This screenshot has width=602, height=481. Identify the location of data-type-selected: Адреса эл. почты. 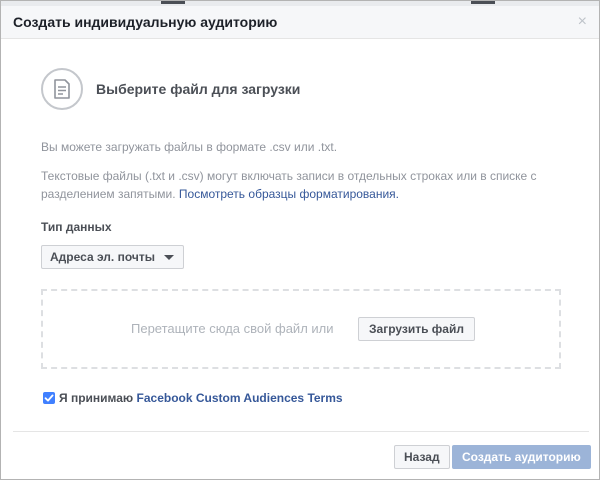
(102, 257).